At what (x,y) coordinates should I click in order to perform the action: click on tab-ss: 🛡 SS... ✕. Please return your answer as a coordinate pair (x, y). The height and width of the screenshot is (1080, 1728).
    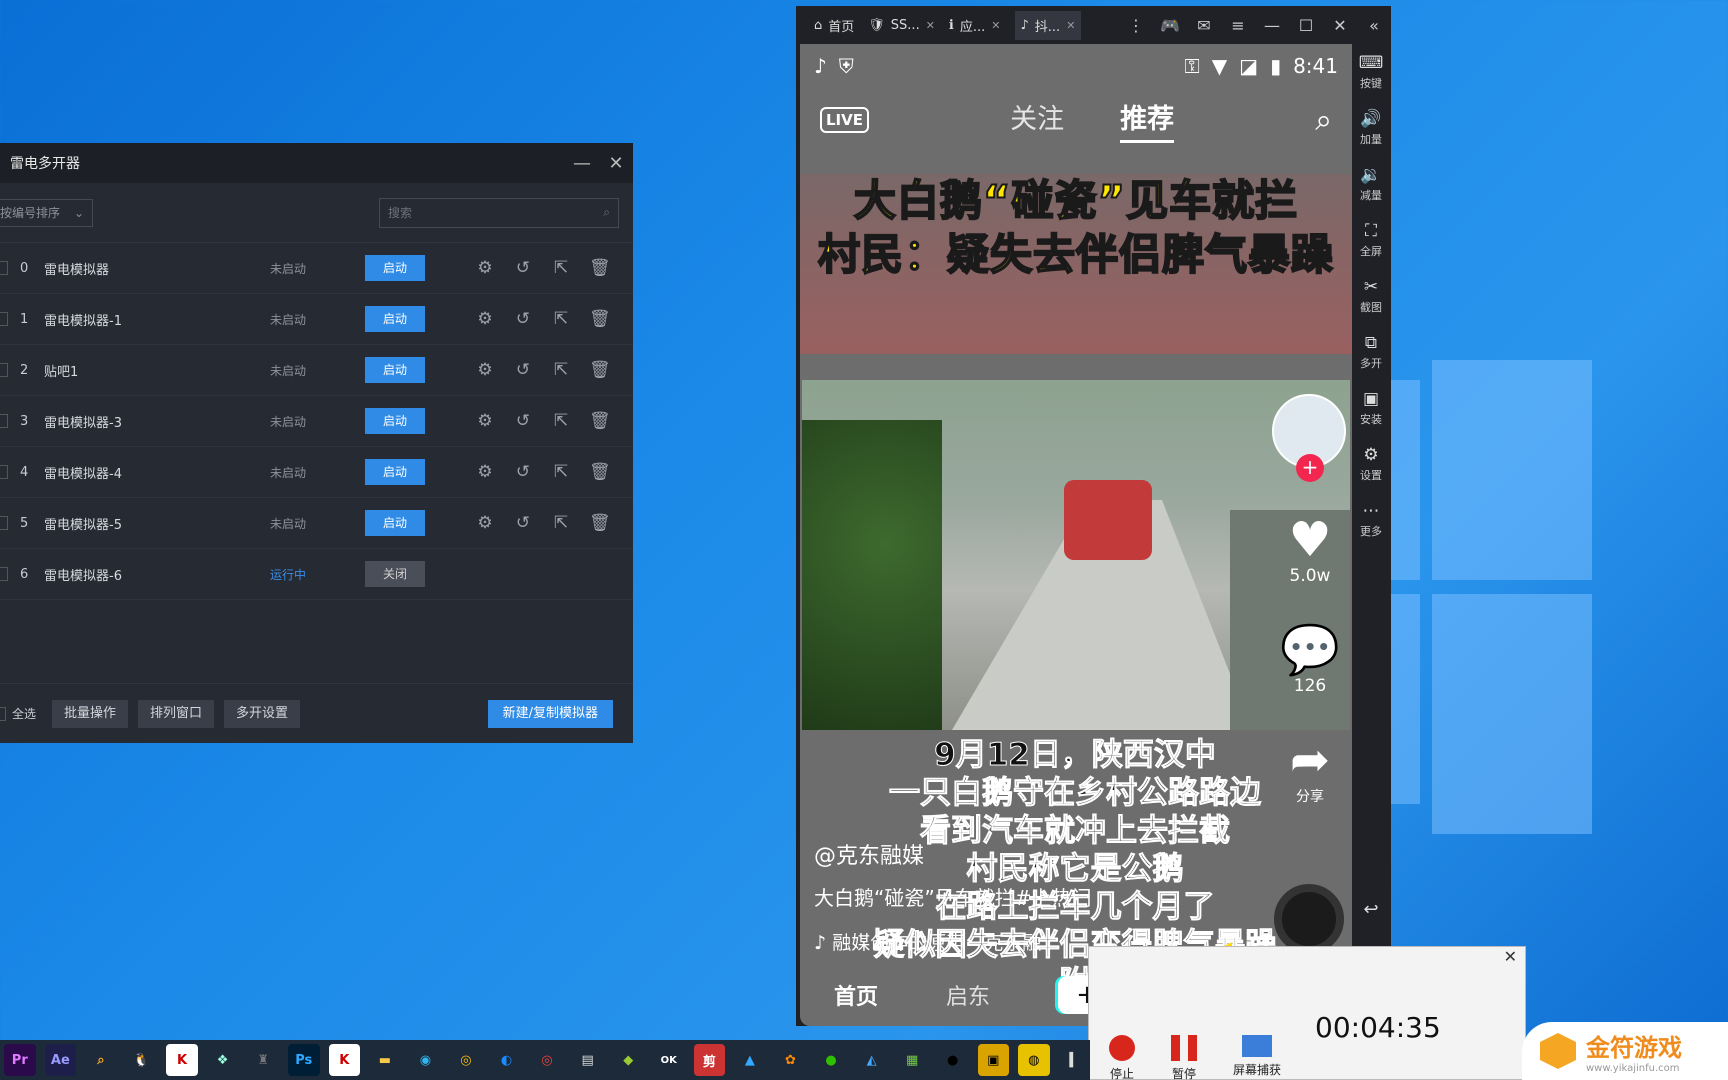
    Looking at the image, I should click on (901, 25).